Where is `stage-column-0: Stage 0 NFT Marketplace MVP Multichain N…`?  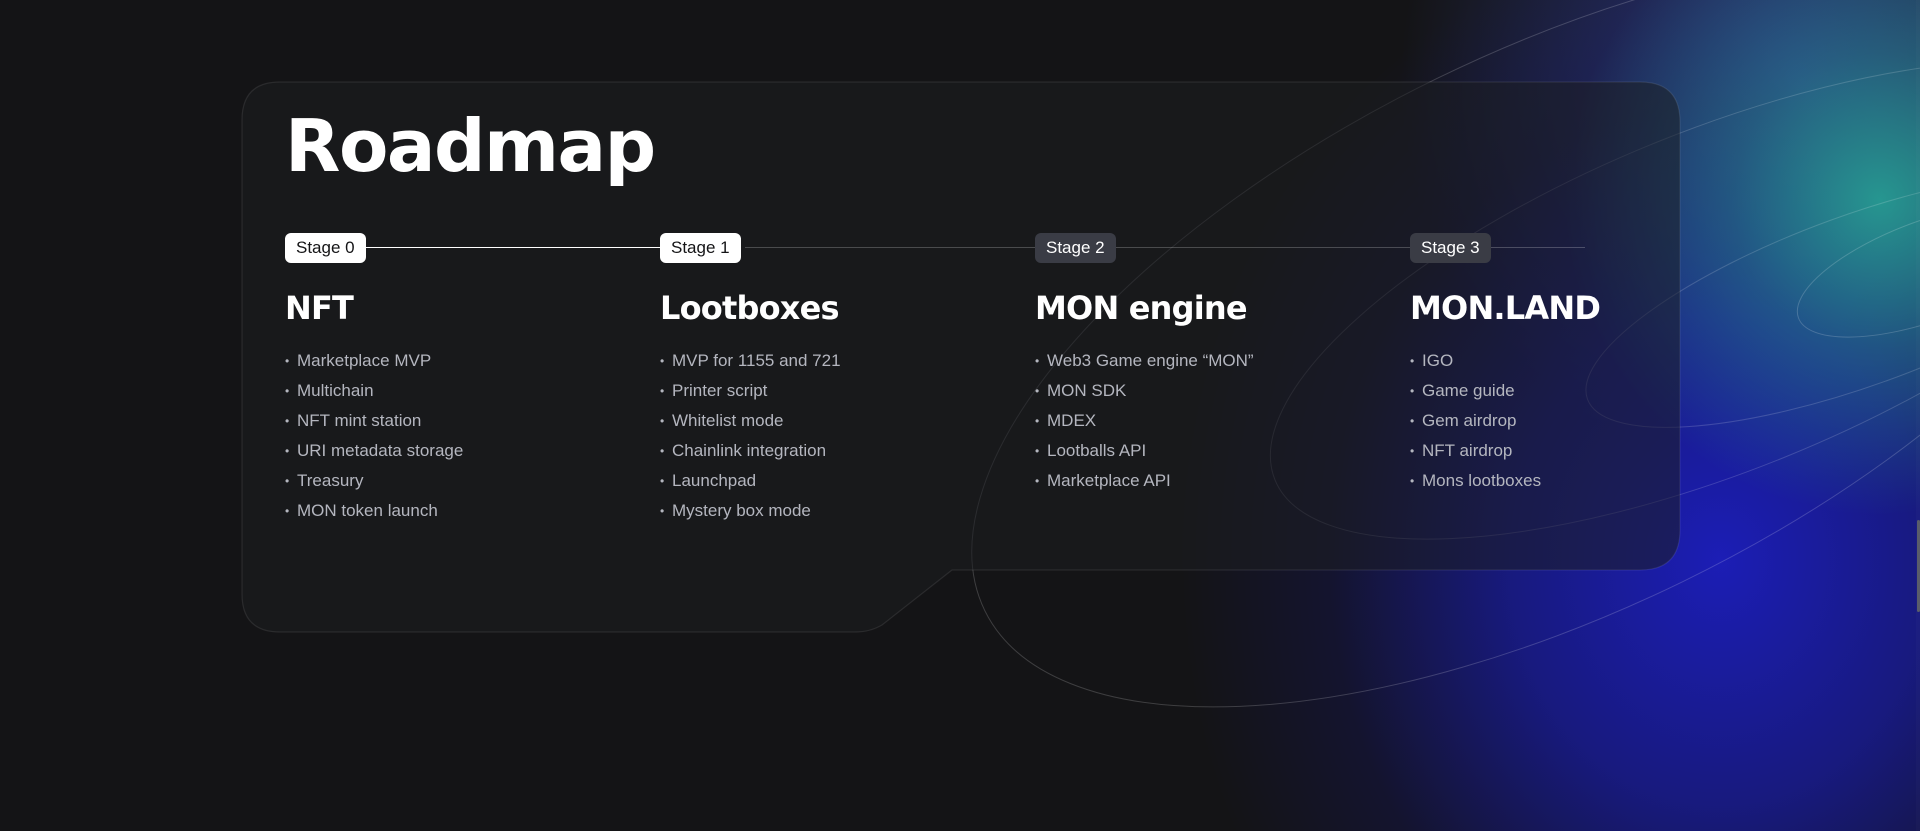 stage-column-0: Stage 0 NFT Marketplace MVP Multichain N… is located at coordinates (465, 379).